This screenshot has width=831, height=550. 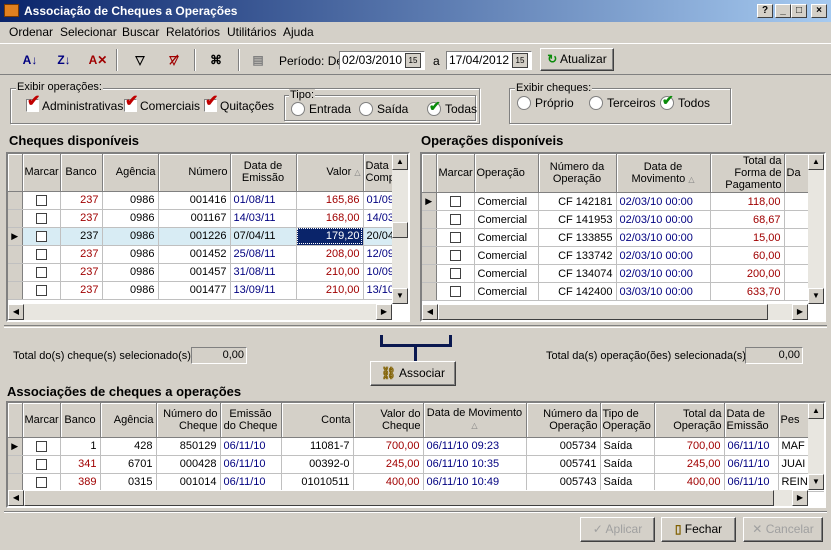 What do you see at coordinates (64, 60) in the screenshot?
I see `sort-za-icon: Z↓` at bounding box center [64, 60].